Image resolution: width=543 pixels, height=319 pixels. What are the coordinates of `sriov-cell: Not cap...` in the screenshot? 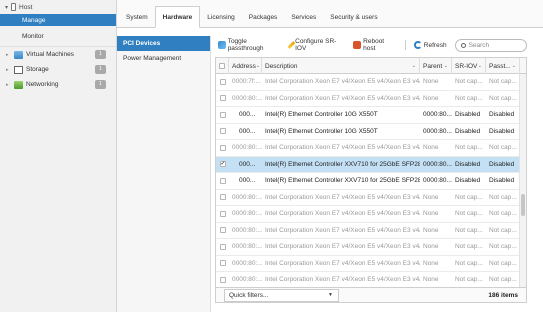 It's located at (469, 197).